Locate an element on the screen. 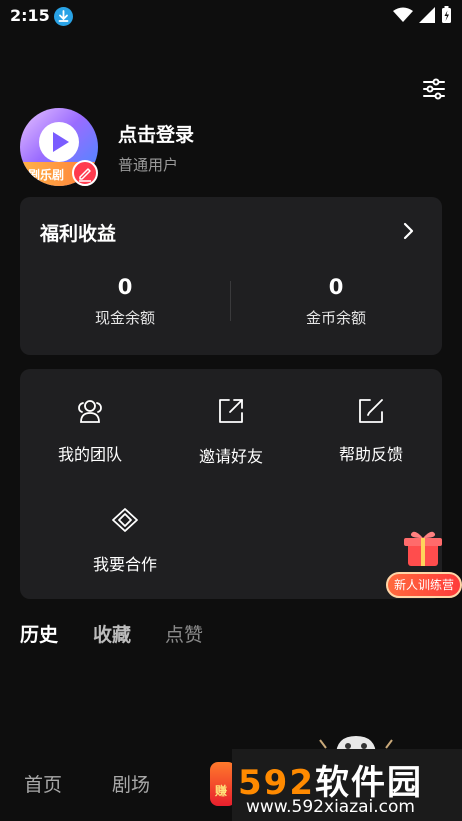 The height and width of the screenshot is (821, 462). tab-history: 历史 is located at coordinates (39, 633).